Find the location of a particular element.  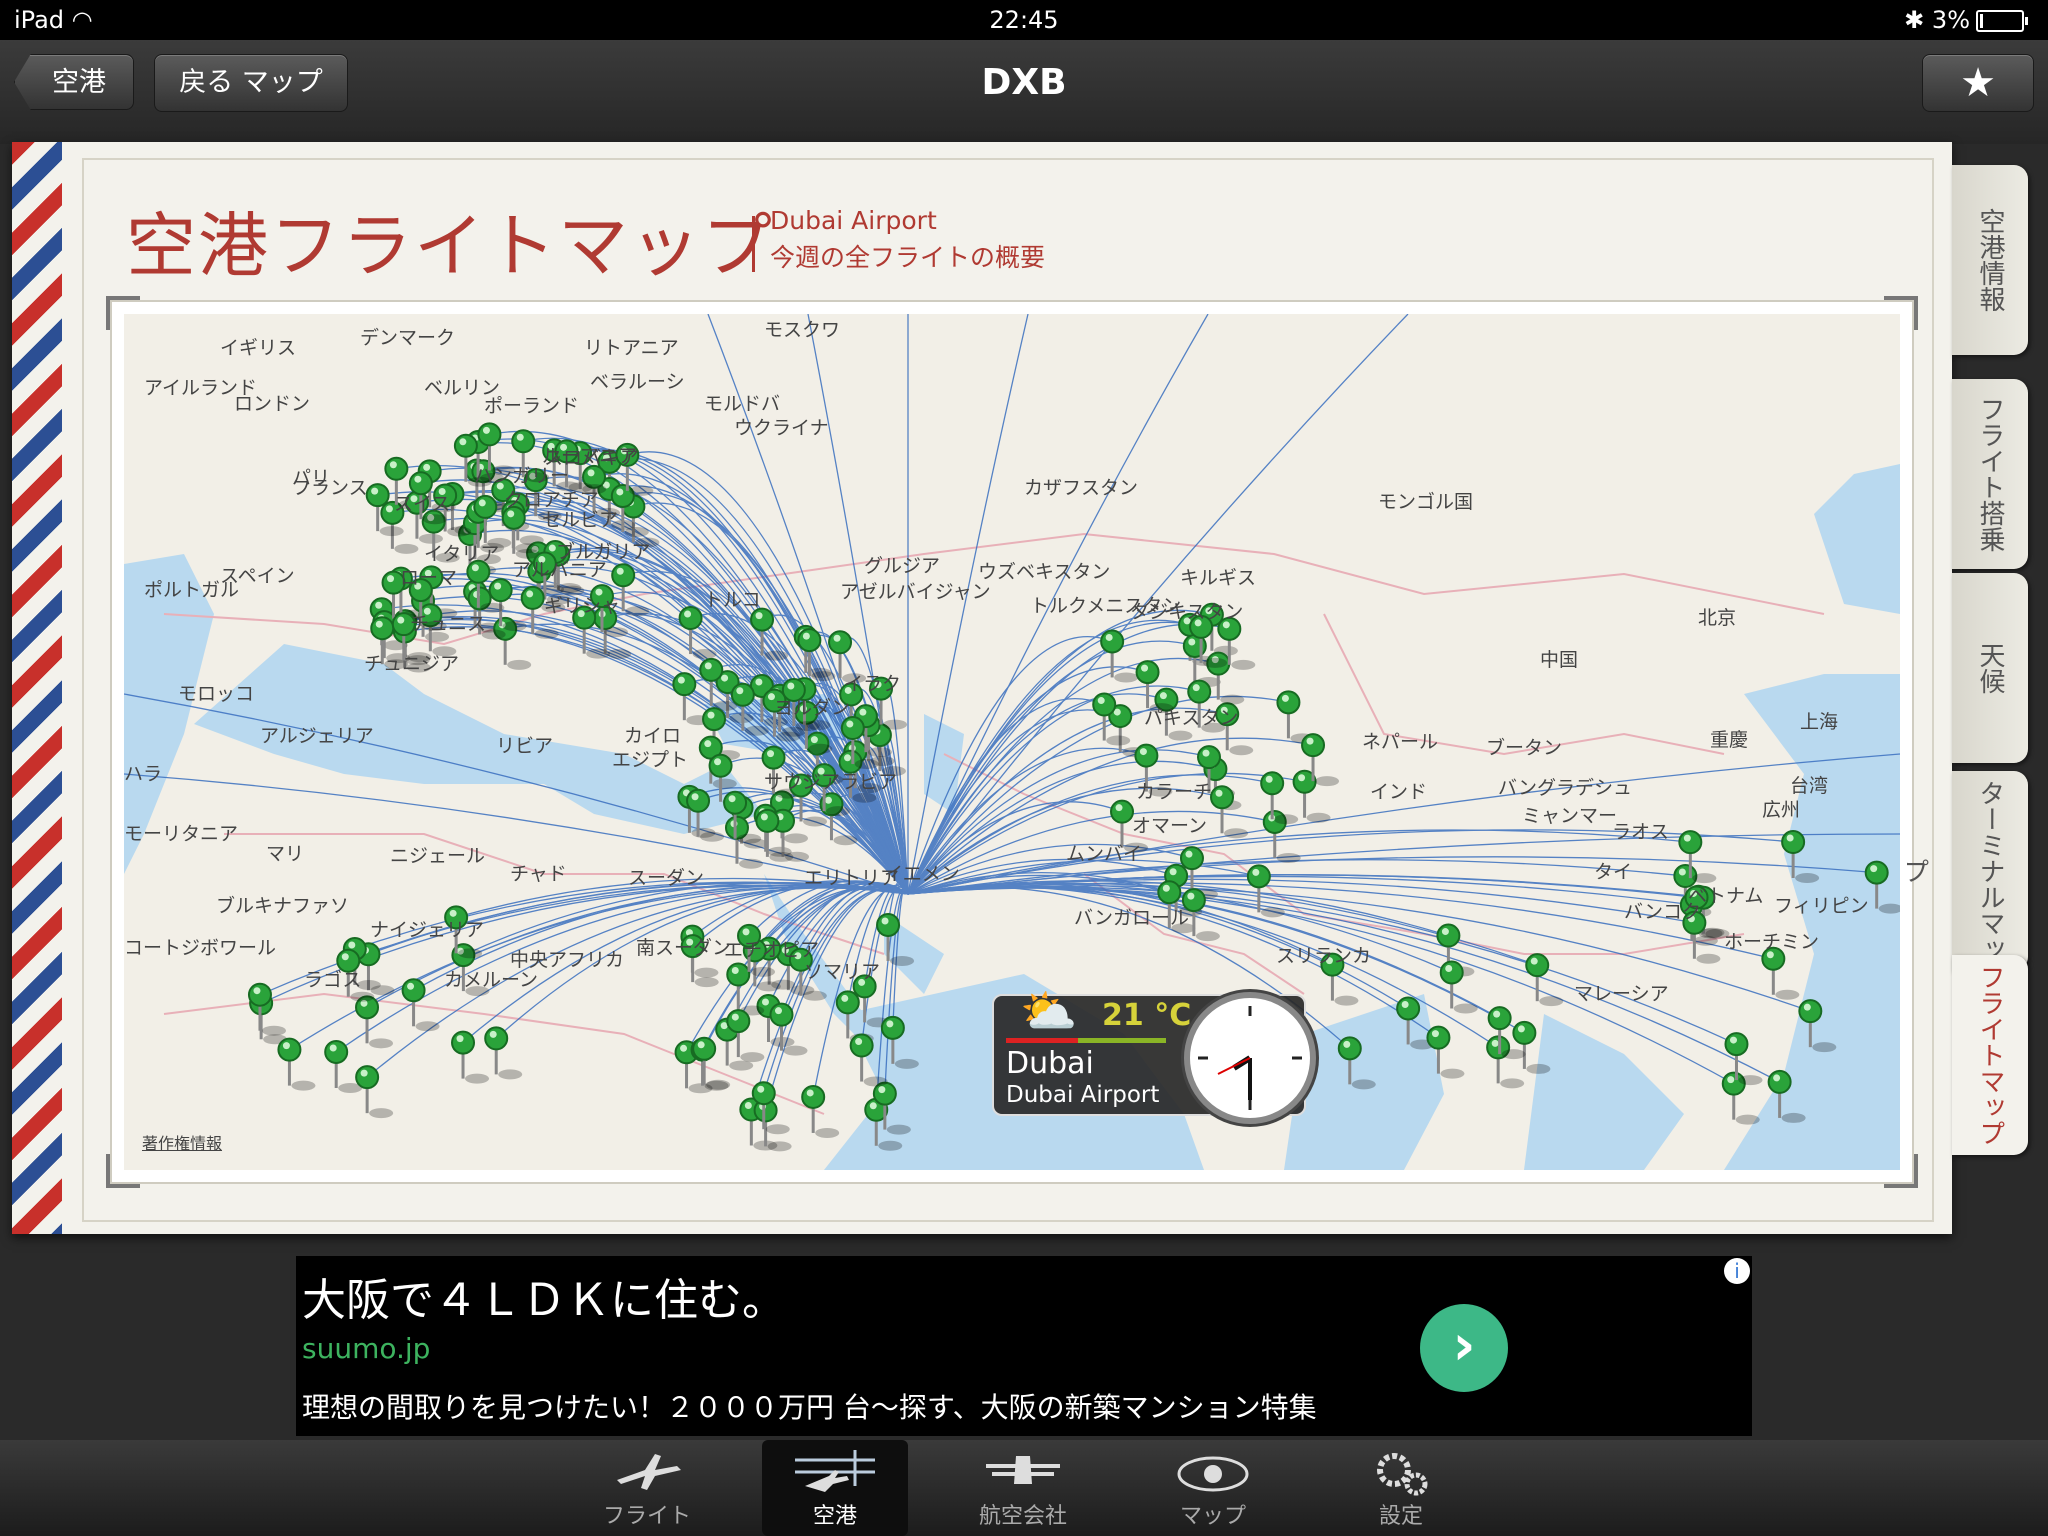

temperature-gauge is located at coordinates (1086, 1040).